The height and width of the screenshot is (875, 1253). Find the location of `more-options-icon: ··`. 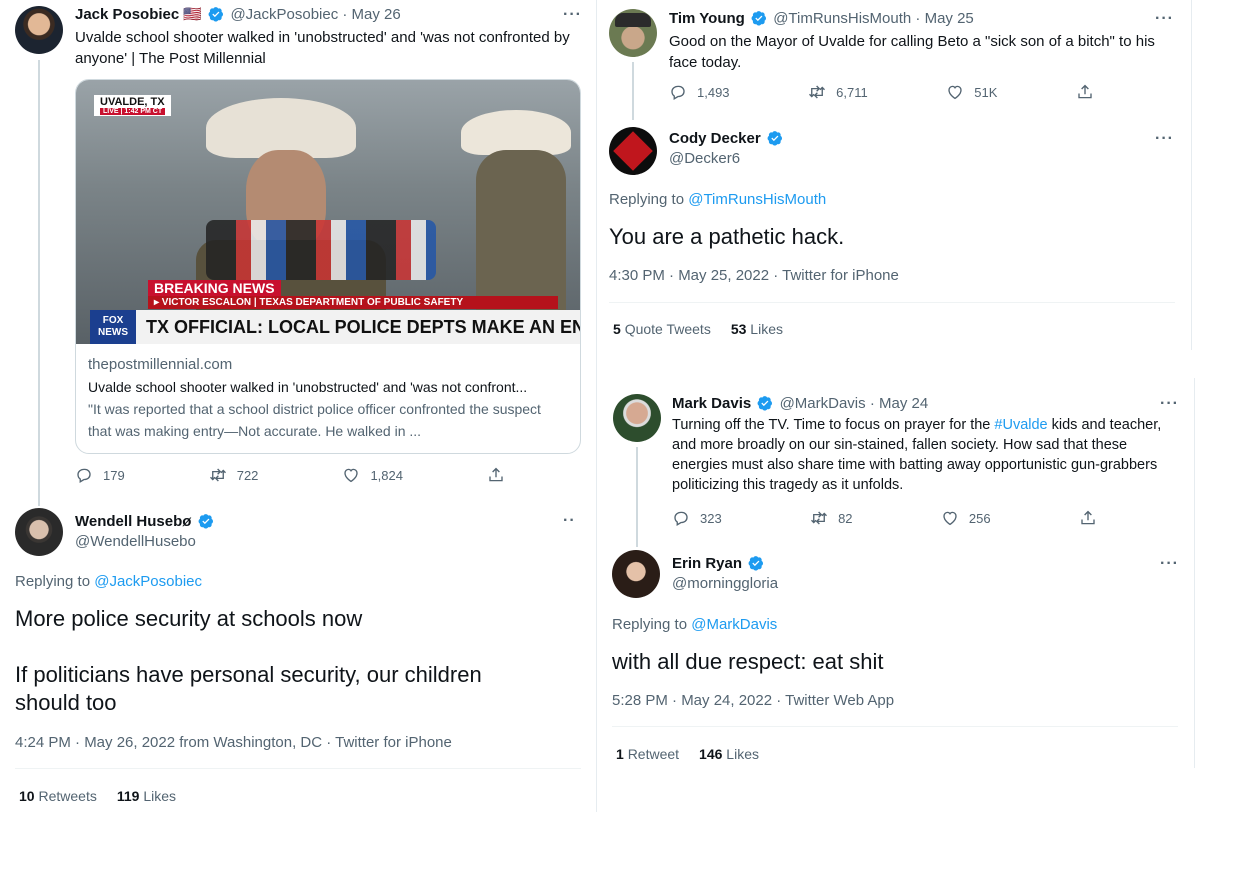

more-options-icon: ·· is located at coordinates (569, 521).